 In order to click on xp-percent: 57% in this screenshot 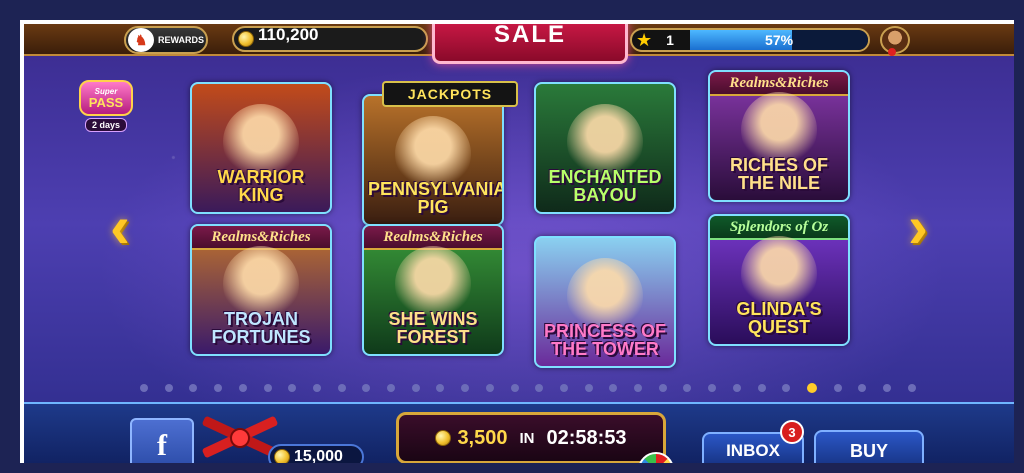, I will do `click(779, 40)`.